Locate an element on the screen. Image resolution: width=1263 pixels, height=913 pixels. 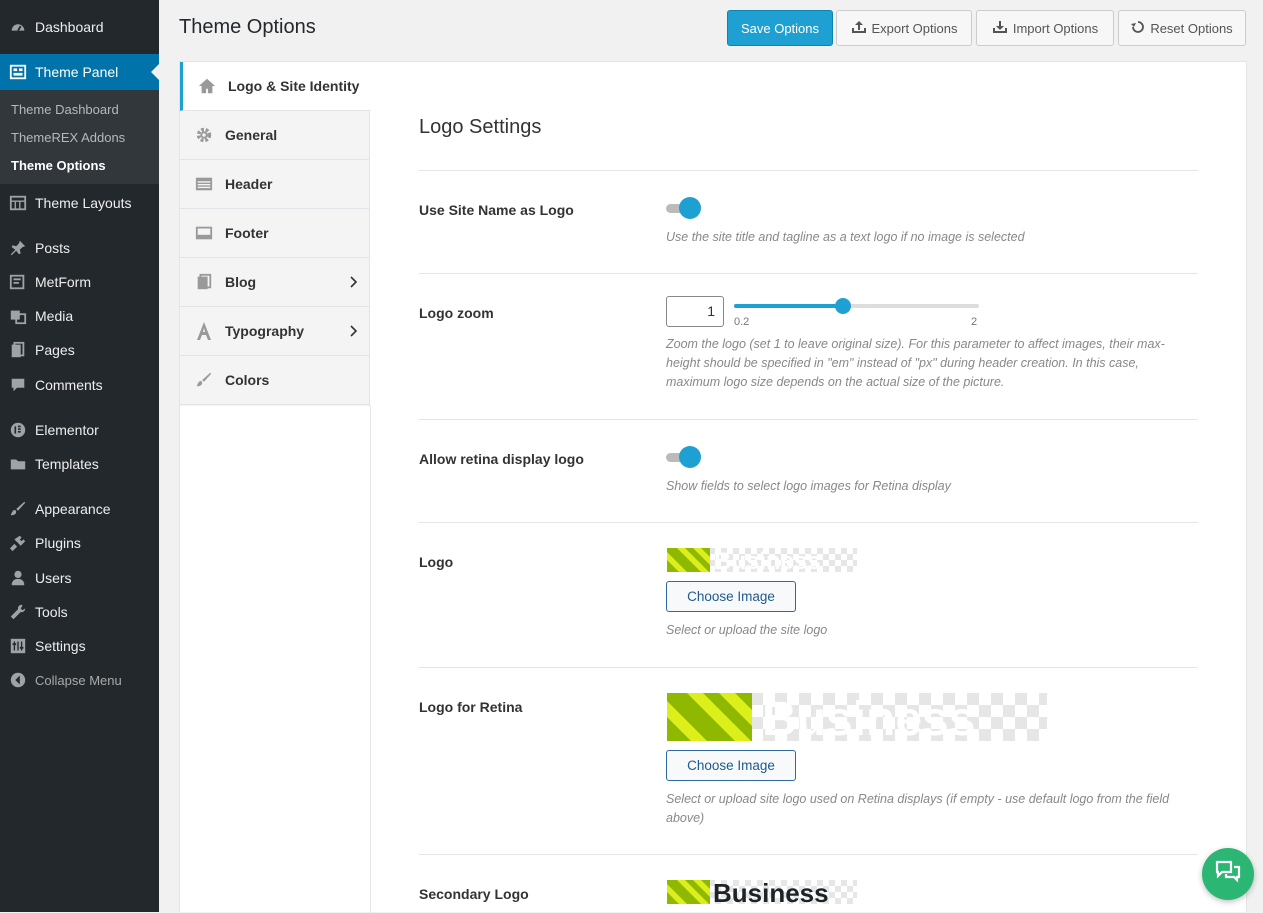
sidebar-item-theme-layouts: Theme Layouts is located at coordinates (79, 203).